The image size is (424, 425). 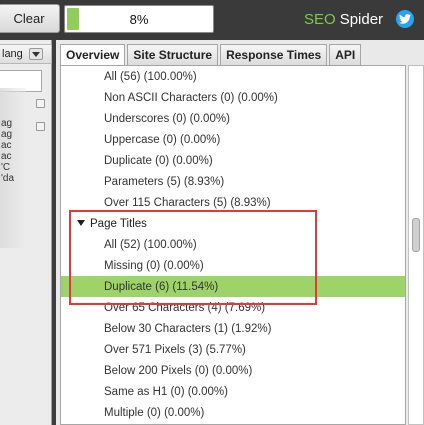 What do you see at coordinates (26, 156) in the screenshot?
I see `left-list-item: ac` at bounding box center [26, 156].